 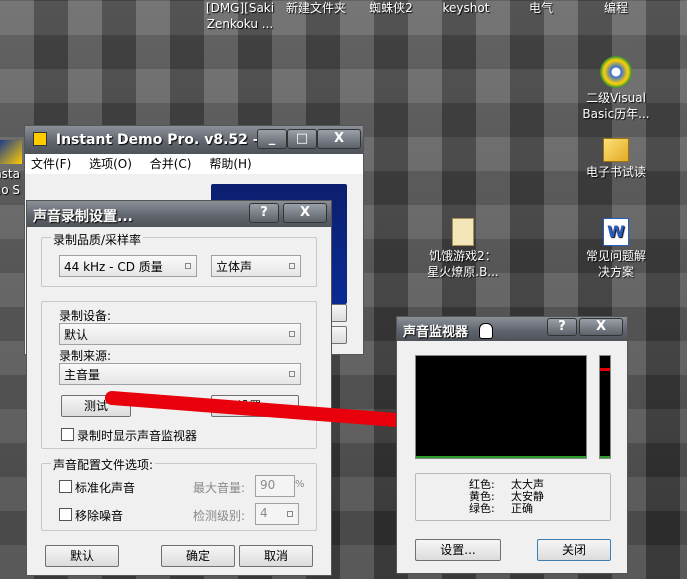 I want to click on waveform-display, so click(x=501, y=407).